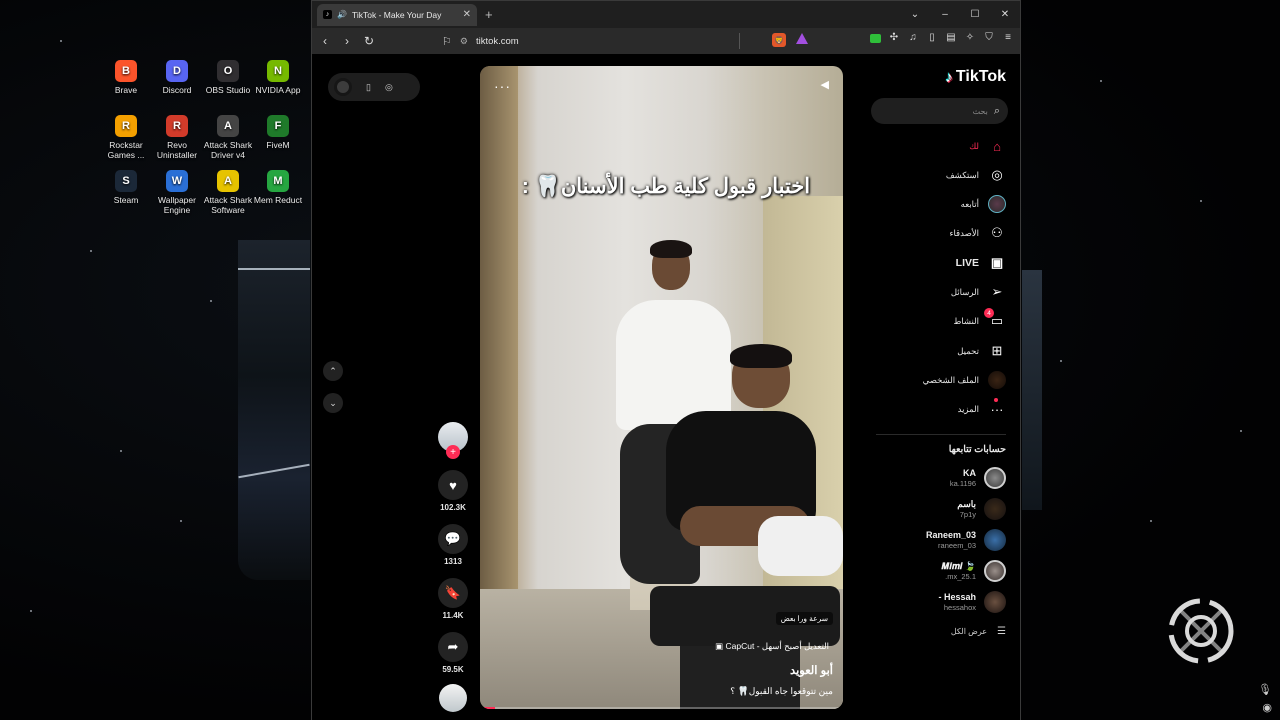 This screenshot has width=1280, height=720. I want to click on video-progress-bar, so click(661, 708).